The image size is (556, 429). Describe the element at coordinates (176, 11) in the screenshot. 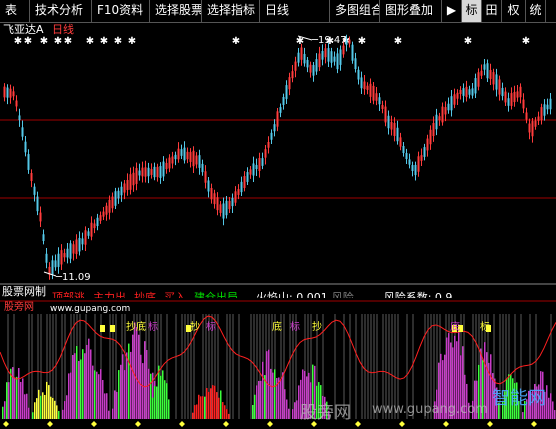

I see `toolbar-tab-3: 选择股票` at that location.